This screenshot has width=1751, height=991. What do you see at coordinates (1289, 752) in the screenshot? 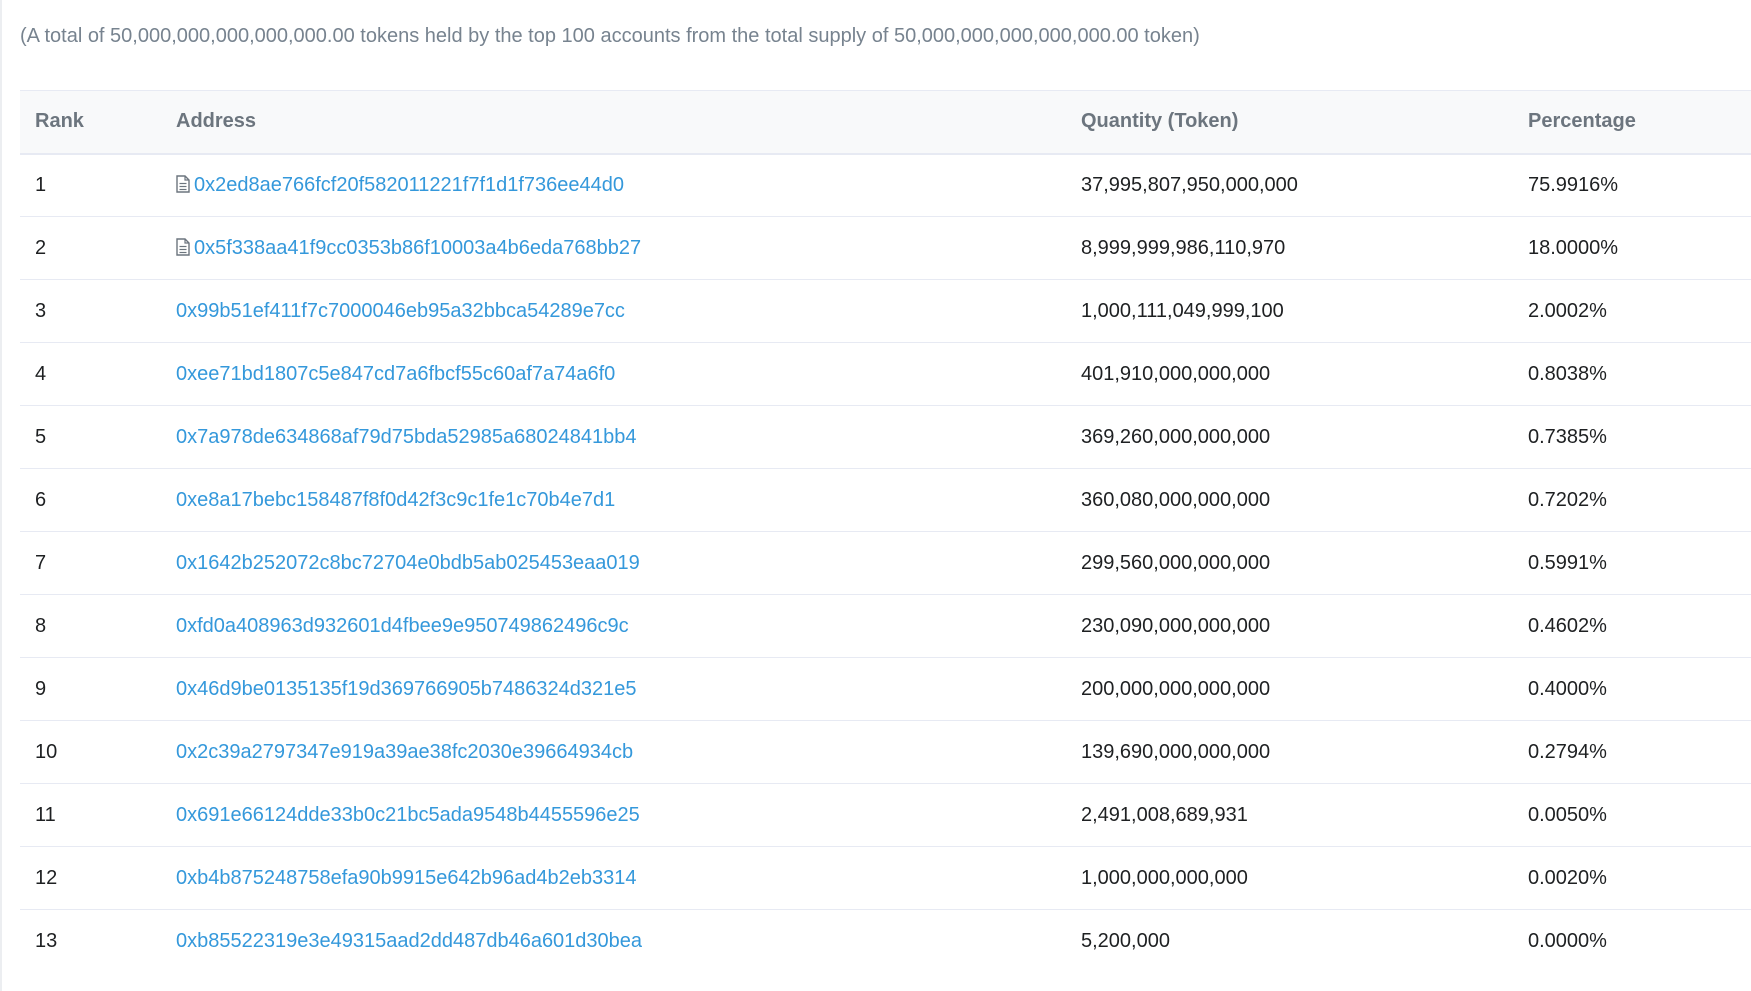
I see `quantity-cell: 139,690,000,000,000` at bounding box center [1289, 752].